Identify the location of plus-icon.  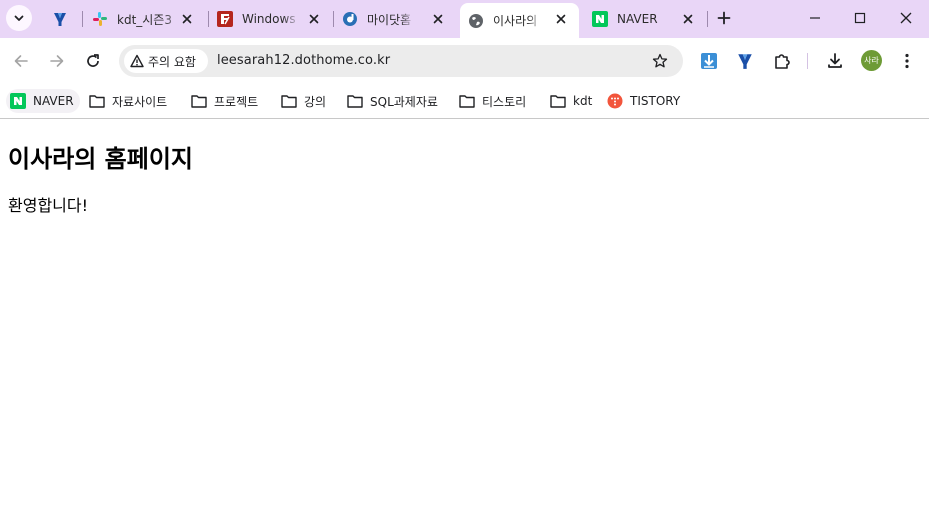
(724, 18).